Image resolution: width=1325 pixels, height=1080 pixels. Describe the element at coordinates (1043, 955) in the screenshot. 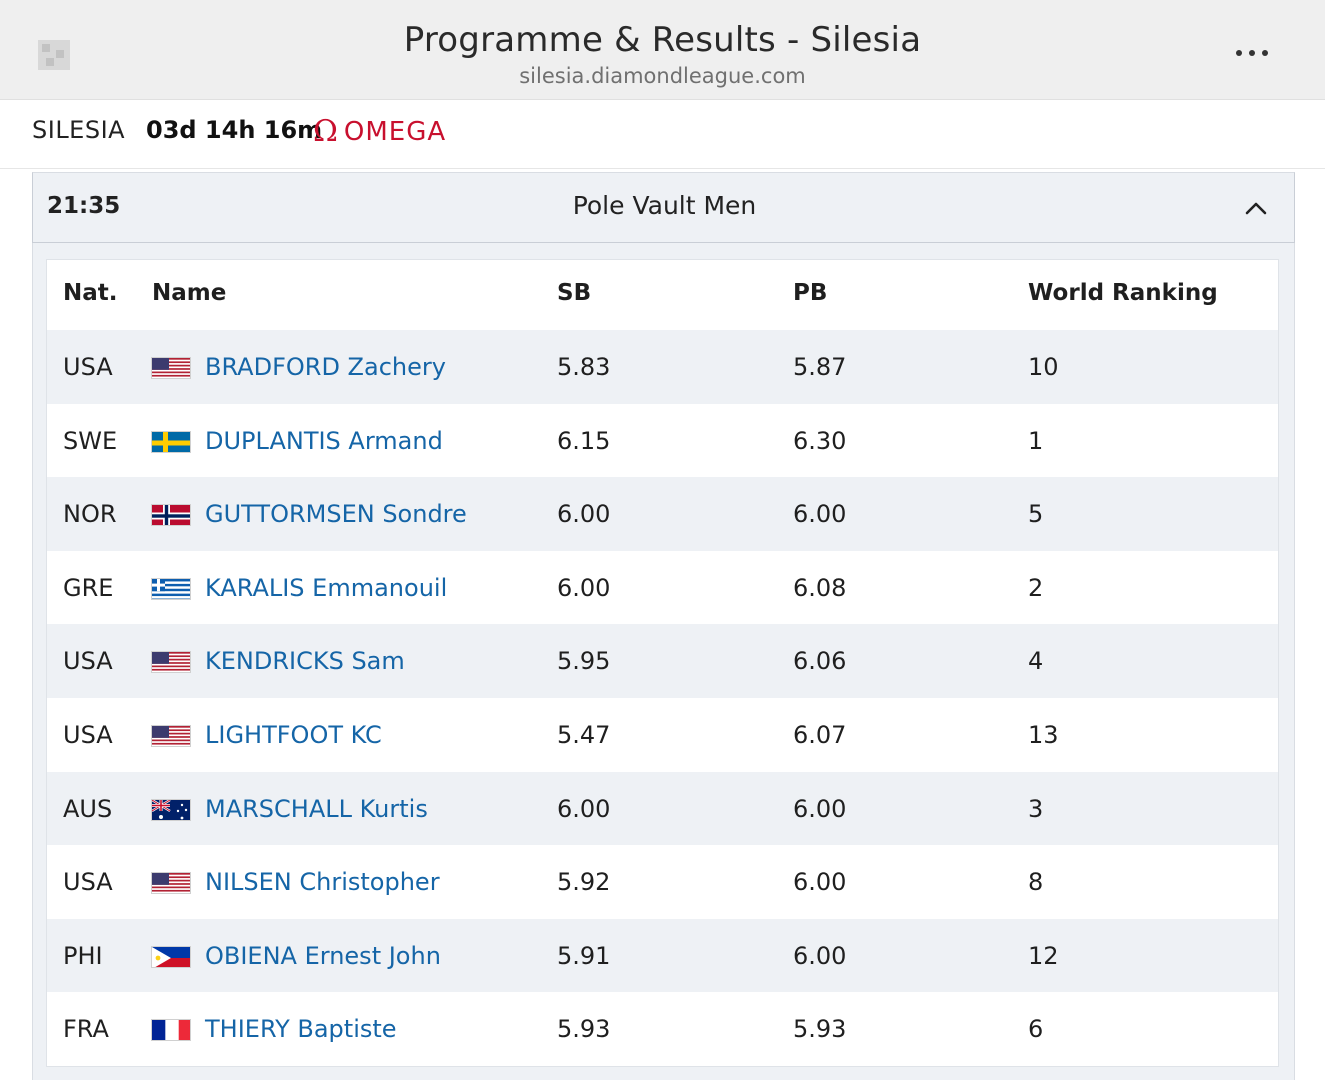

I see `world-ranking: 12` at that location.